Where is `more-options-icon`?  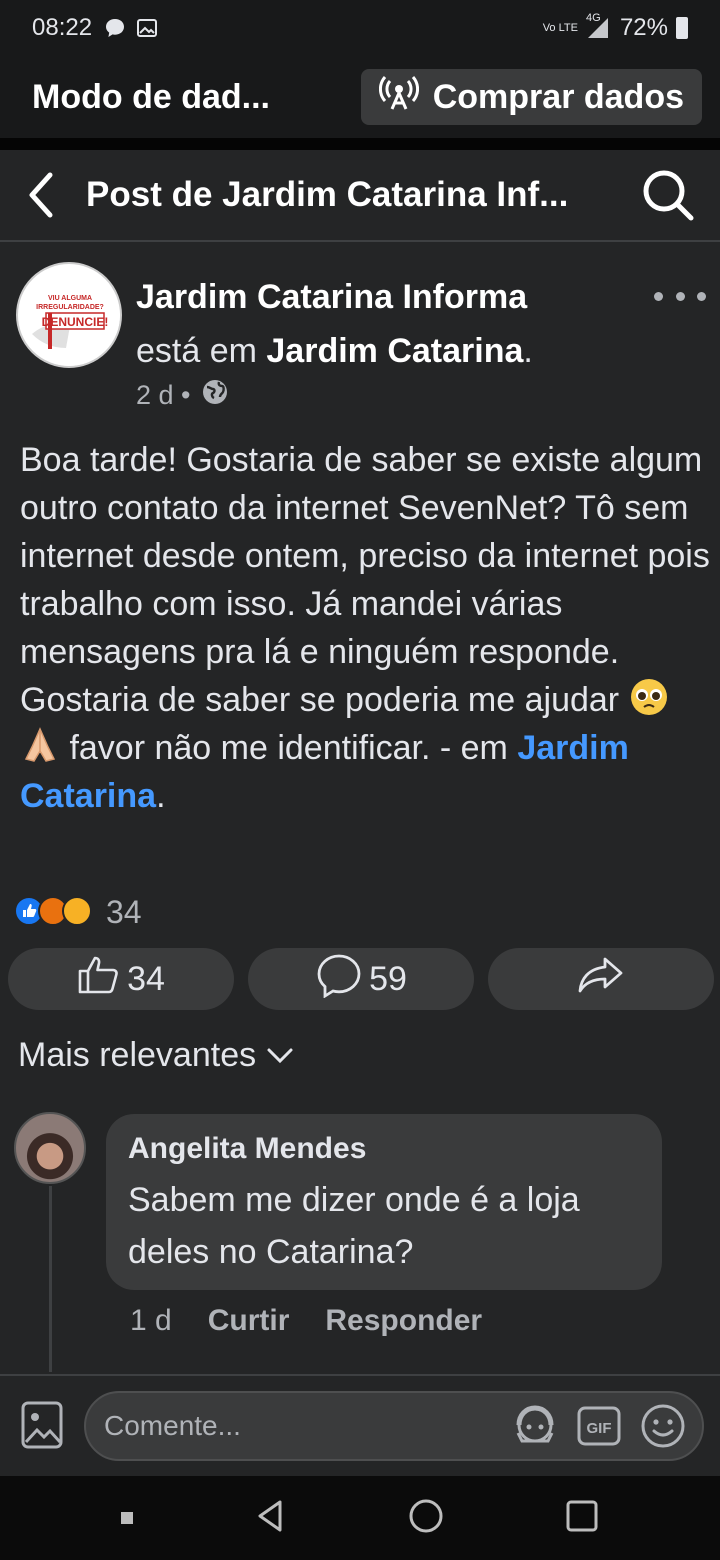
more-options-icon is located at coordinates (680, 296).